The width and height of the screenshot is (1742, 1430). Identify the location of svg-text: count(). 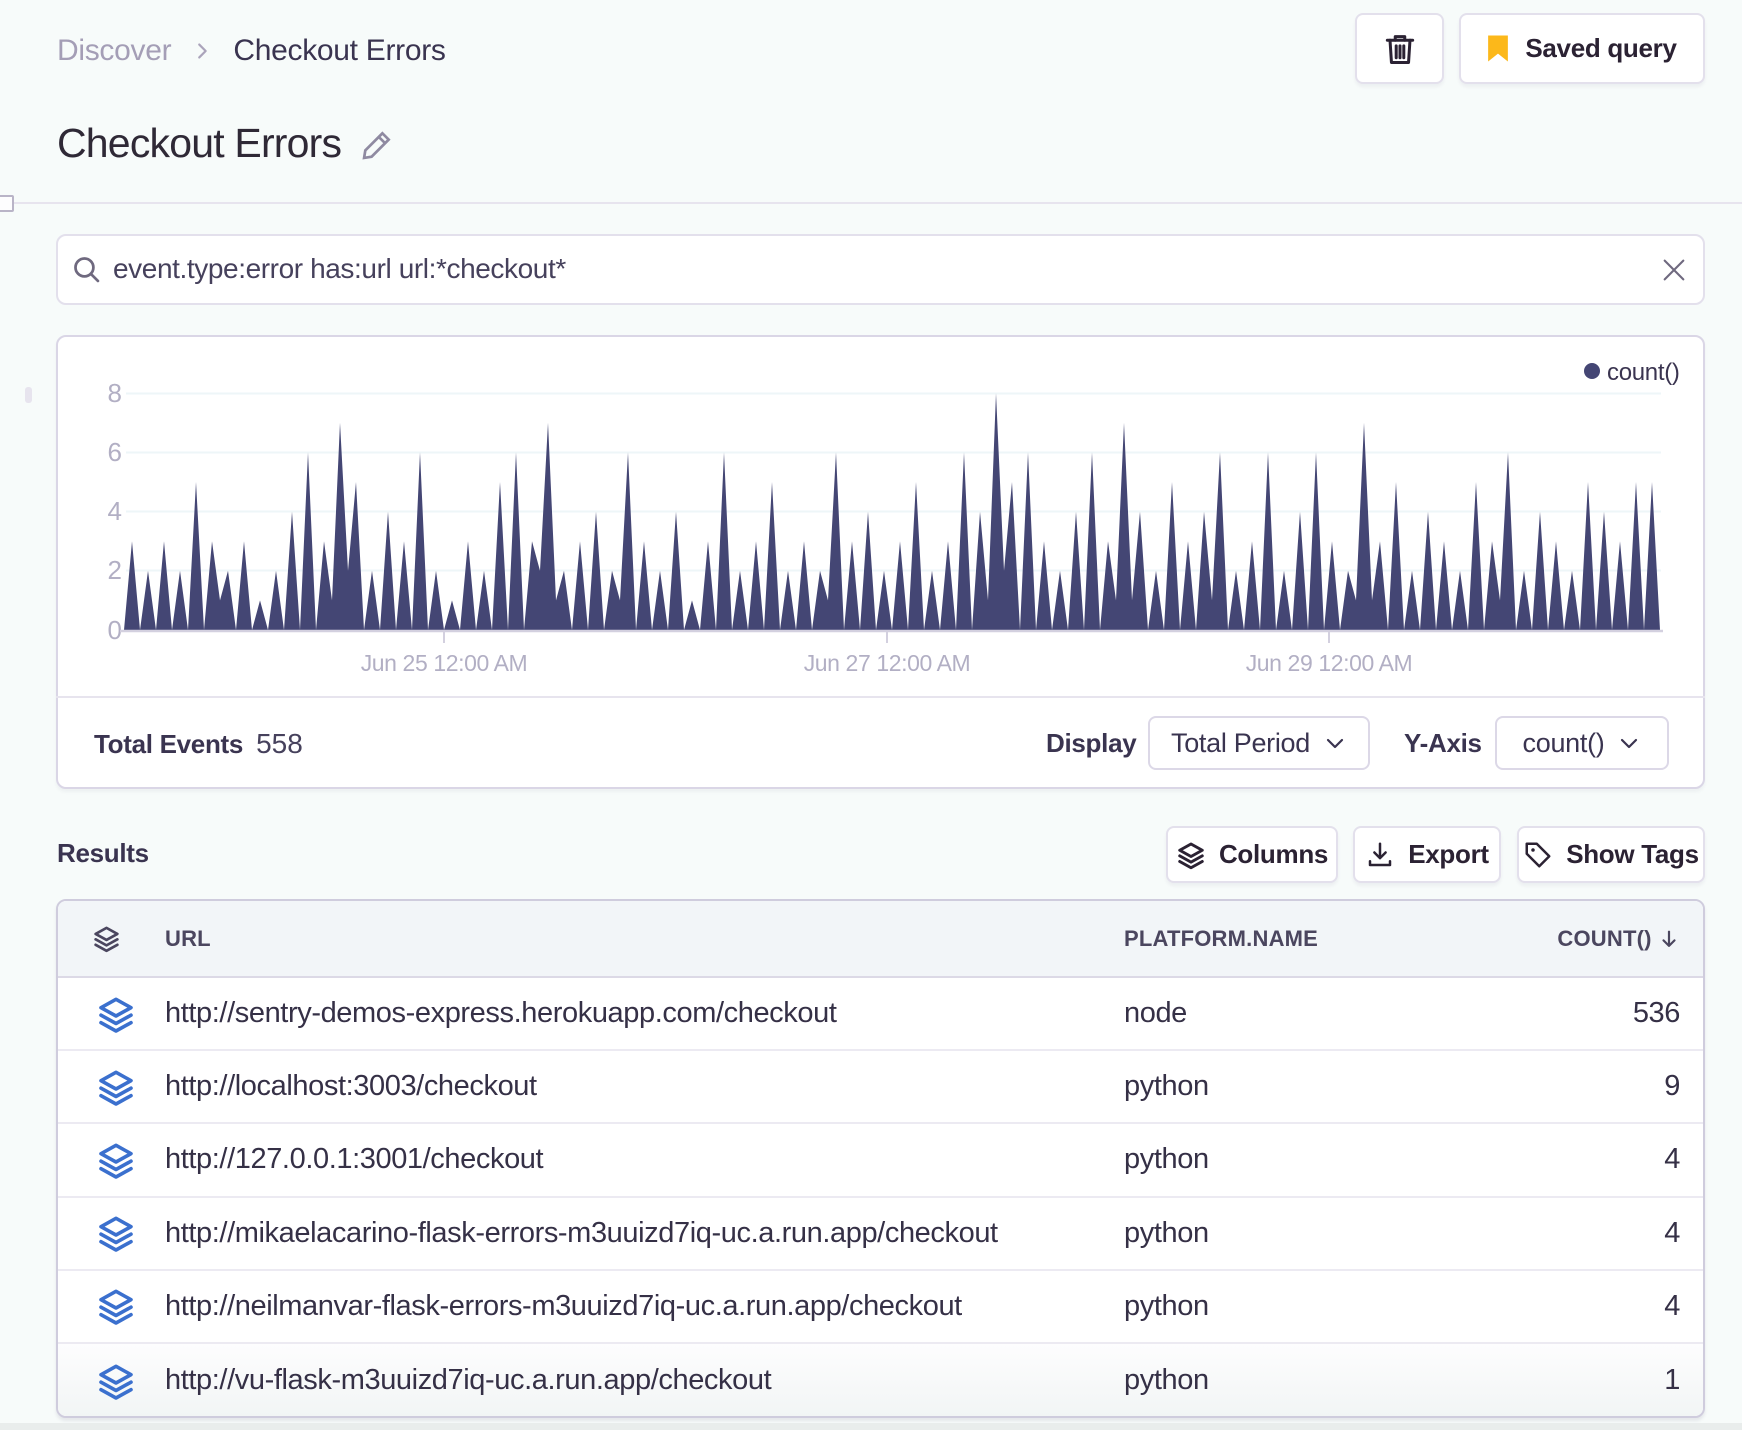
(1643, 372).